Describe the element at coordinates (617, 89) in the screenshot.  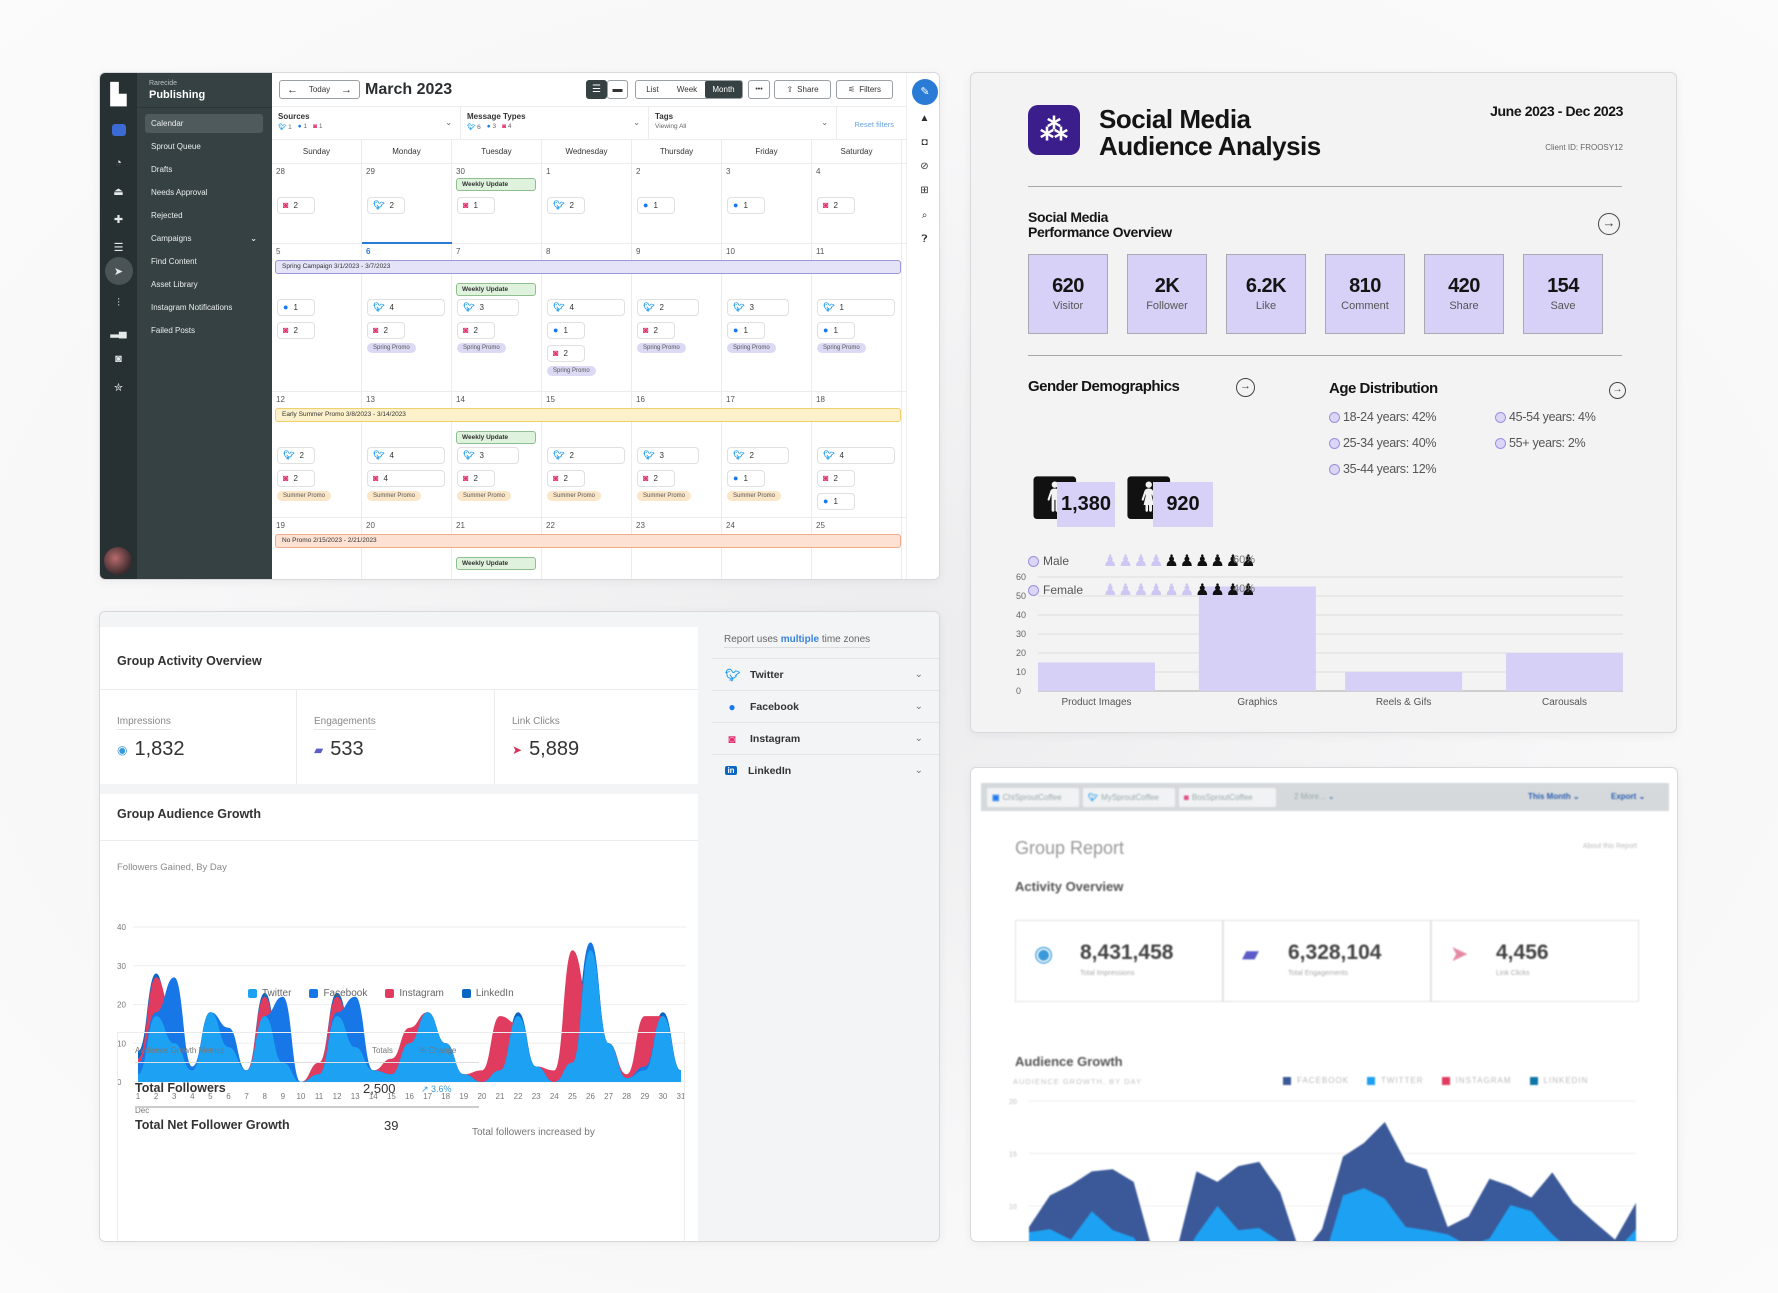
I see `compact-density-icon: ▬` at that location.